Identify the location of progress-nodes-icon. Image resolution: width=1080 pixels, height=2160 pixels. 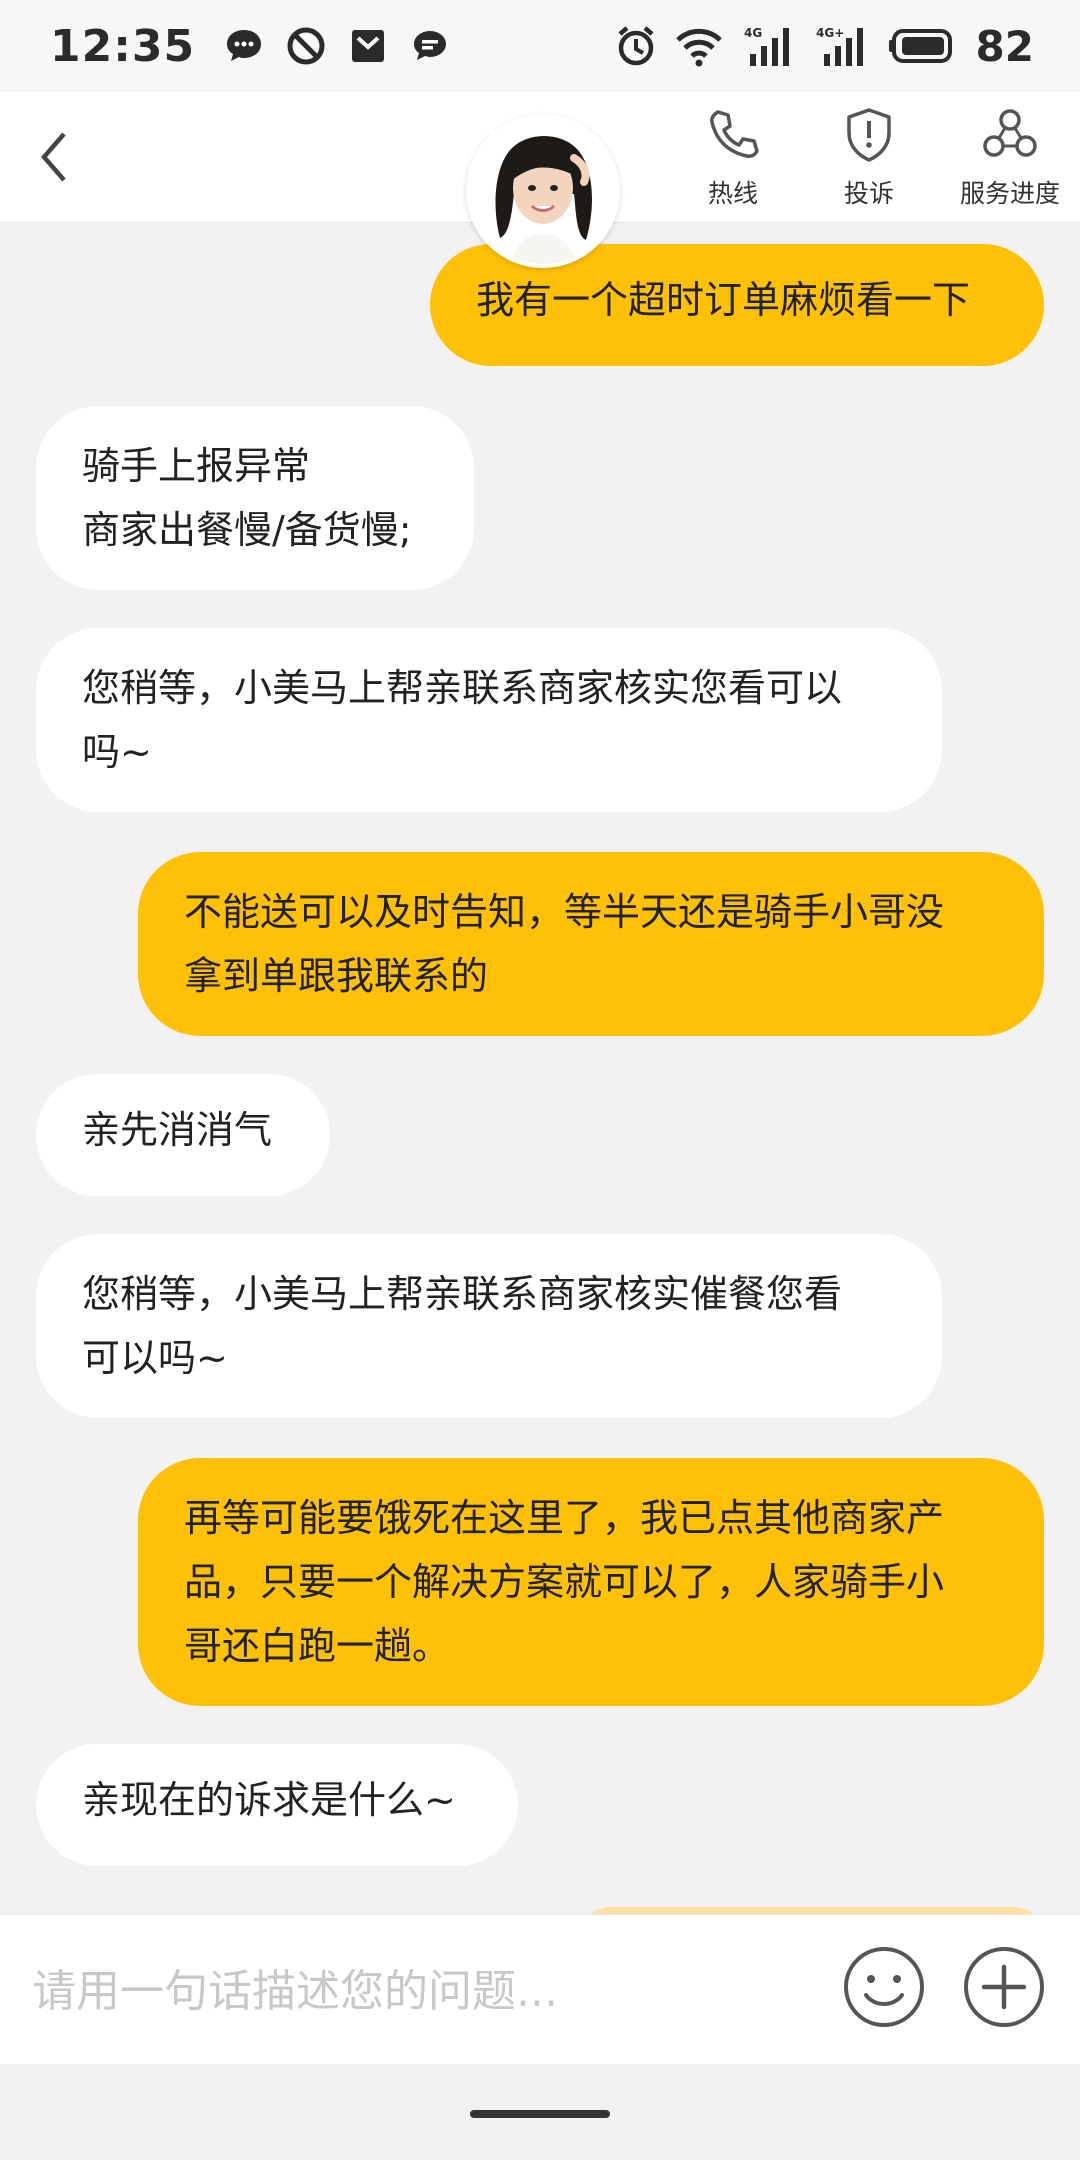
(1010, 137).